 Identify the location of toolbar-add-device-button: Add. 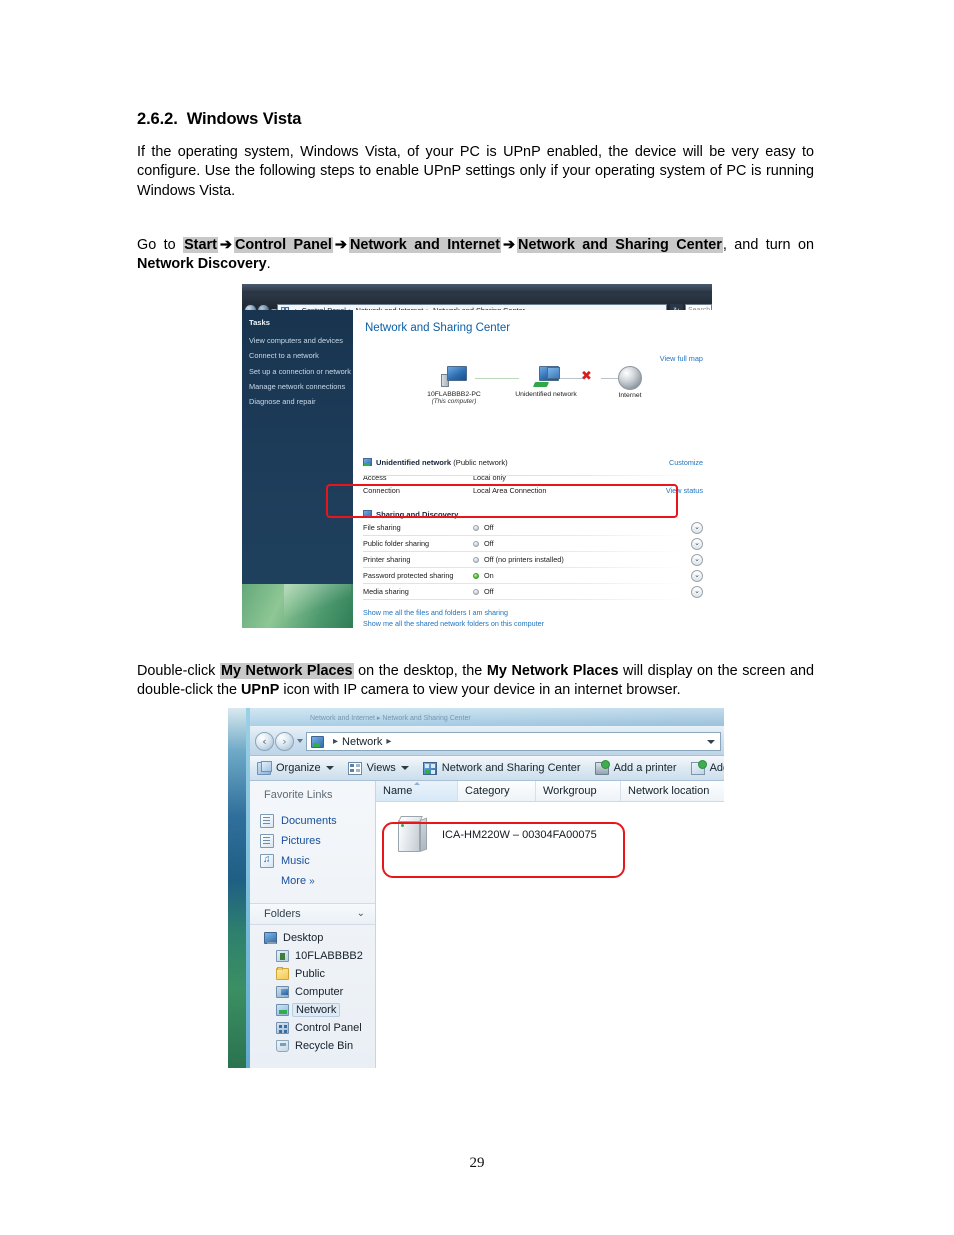
(704, 768).